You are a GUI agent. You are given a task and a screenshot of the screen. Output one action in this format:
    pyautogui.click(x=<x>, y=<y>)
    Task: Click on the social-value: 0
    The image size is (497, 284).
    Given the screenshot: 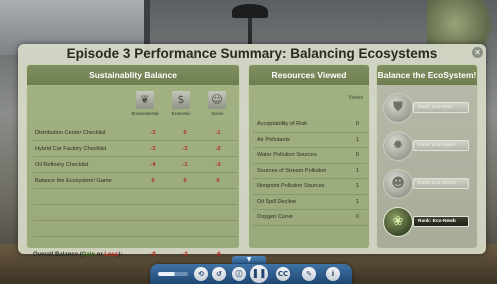 What is the action you would take?
    pyautogui.click(x=218, y=181)
    